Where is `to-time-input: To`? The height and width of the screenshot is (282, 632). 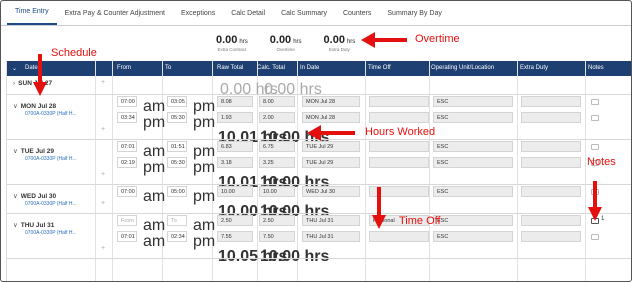
to-time-input: To is located at coordinates (177, 220).